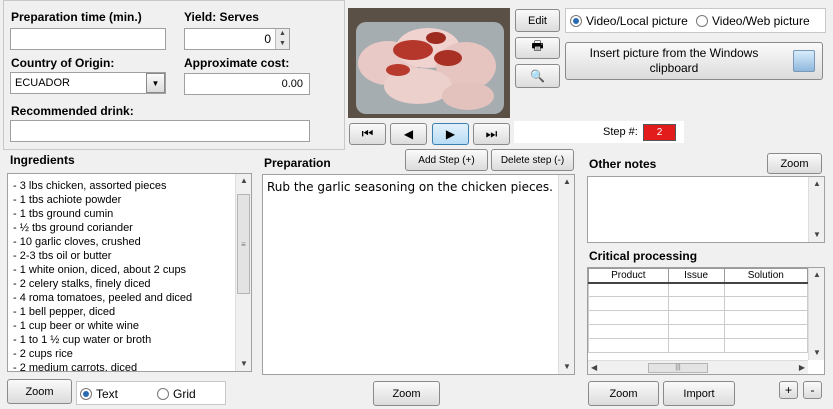  Describe the element at coordinates (678, 368) in the screenshot. I see `hscroll-thumb: |||` at that location.